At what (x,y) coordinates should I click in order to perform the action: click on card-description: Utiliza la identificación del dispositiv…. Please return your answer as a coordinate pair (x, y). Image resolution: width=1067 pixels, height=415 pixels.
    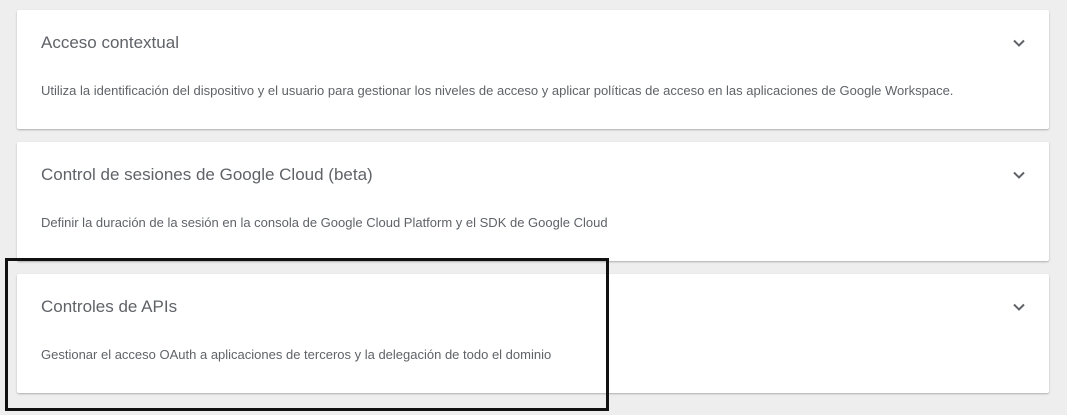
    Looking at the image, I should click on (497, 90).